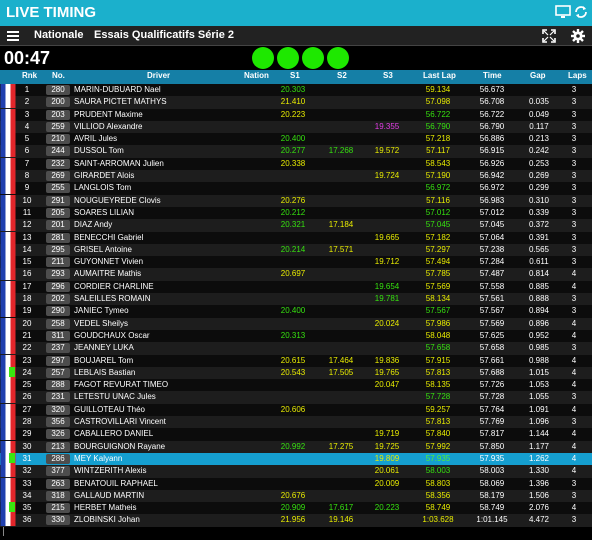 The width and height of the screenshot is (592, 540). I want to click on driver-name: LETESTU UNAC Jules, so click(115, 397).